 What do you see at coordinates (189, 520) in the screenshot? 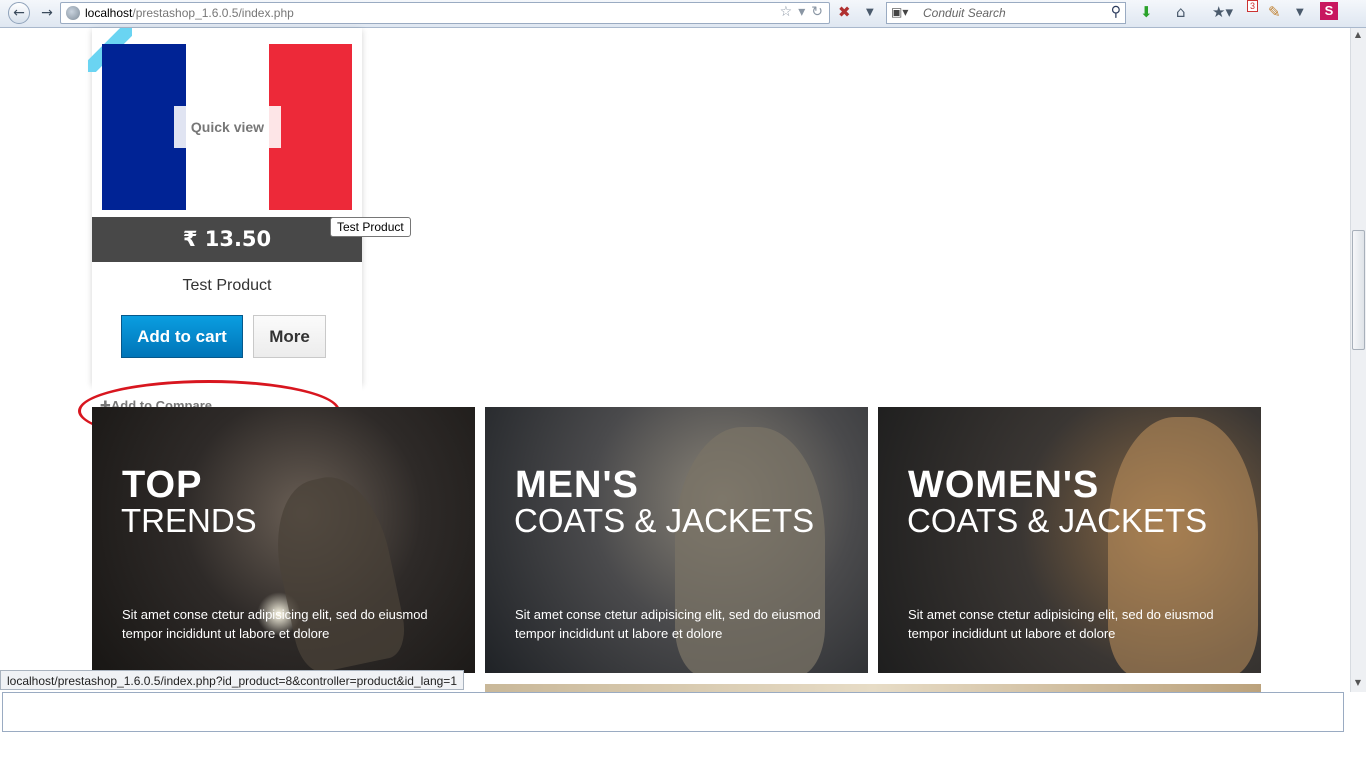
I see `banner-subtitle: TRENDS` at bounding box center [189, 520].